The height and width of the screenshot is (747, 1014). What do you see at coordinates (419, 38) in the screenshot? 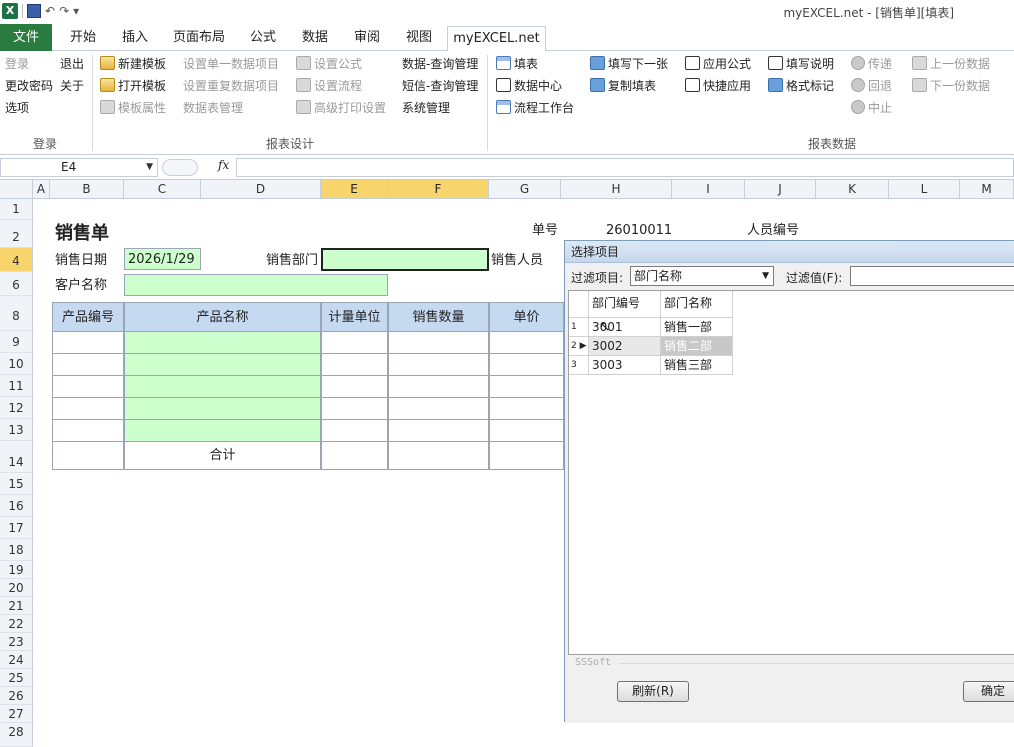
I see `tab-view: 视图` at bounding box center [419, 38].